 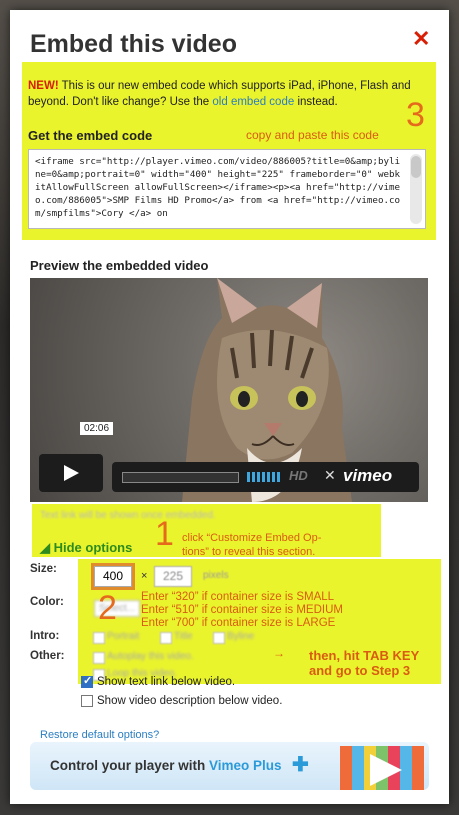 I want to click on triangle-down-icon: ◢, so click(x=47, y=547).